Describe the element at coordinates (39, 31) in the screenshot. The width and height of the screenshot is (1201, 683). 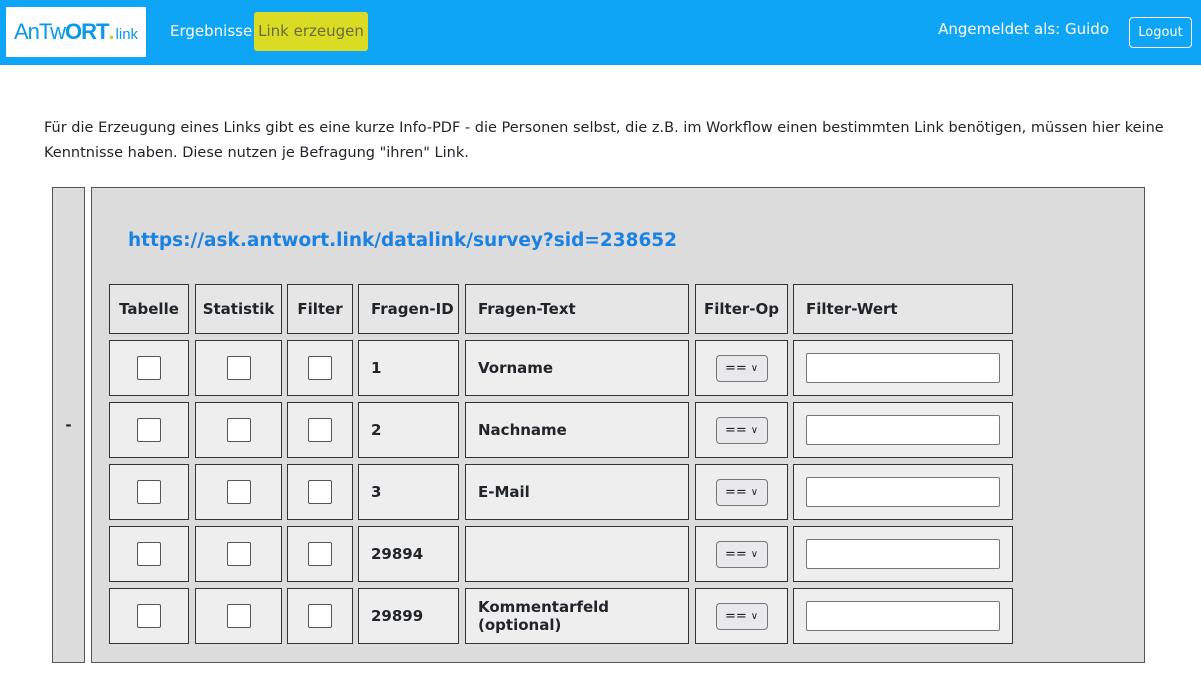
I see `logo-text: AnTw` at that location.